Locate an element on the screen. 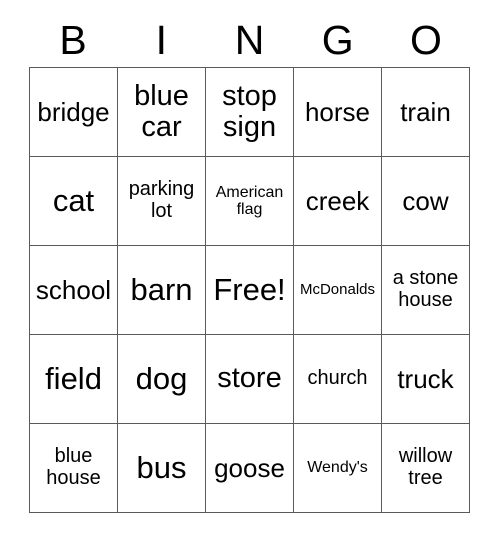  bingo-cell-label: a stone house is located at coordinates (425, 289).